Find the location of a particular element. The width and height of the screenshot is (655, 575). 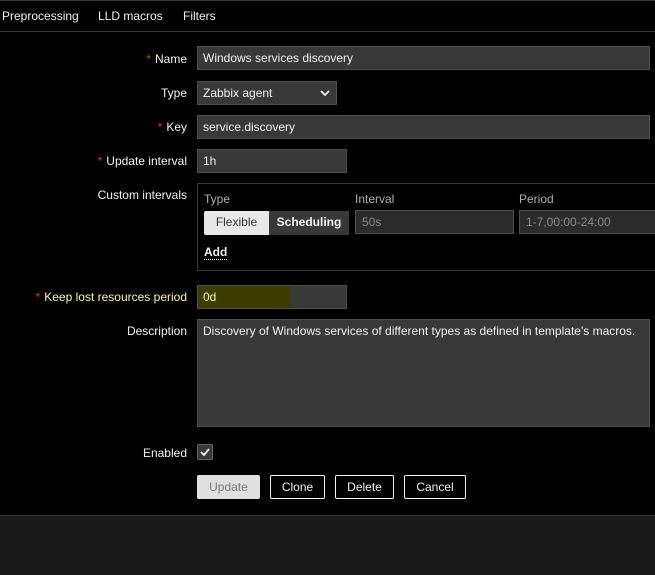

period-input: 1-7,00:00-24:00 is located at coordinates (587, 222).